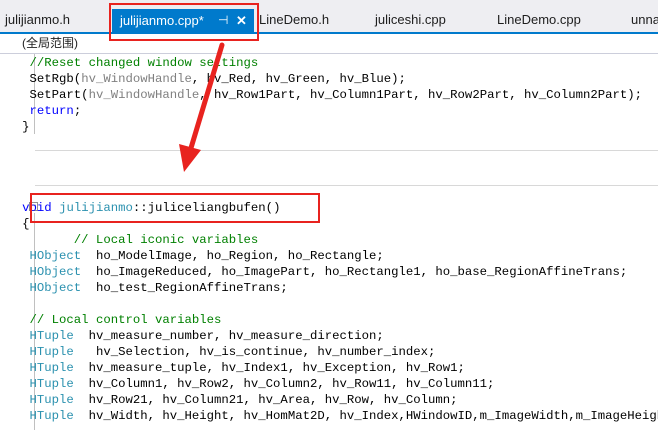 The image size is (658, 430). I want to click on code-line: // Local iconic variables, so click(329, 240).